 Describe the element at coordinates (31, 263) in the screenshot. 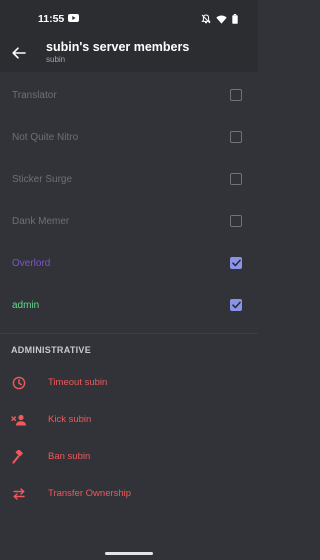

I see `role-label: Overlord` at that location.